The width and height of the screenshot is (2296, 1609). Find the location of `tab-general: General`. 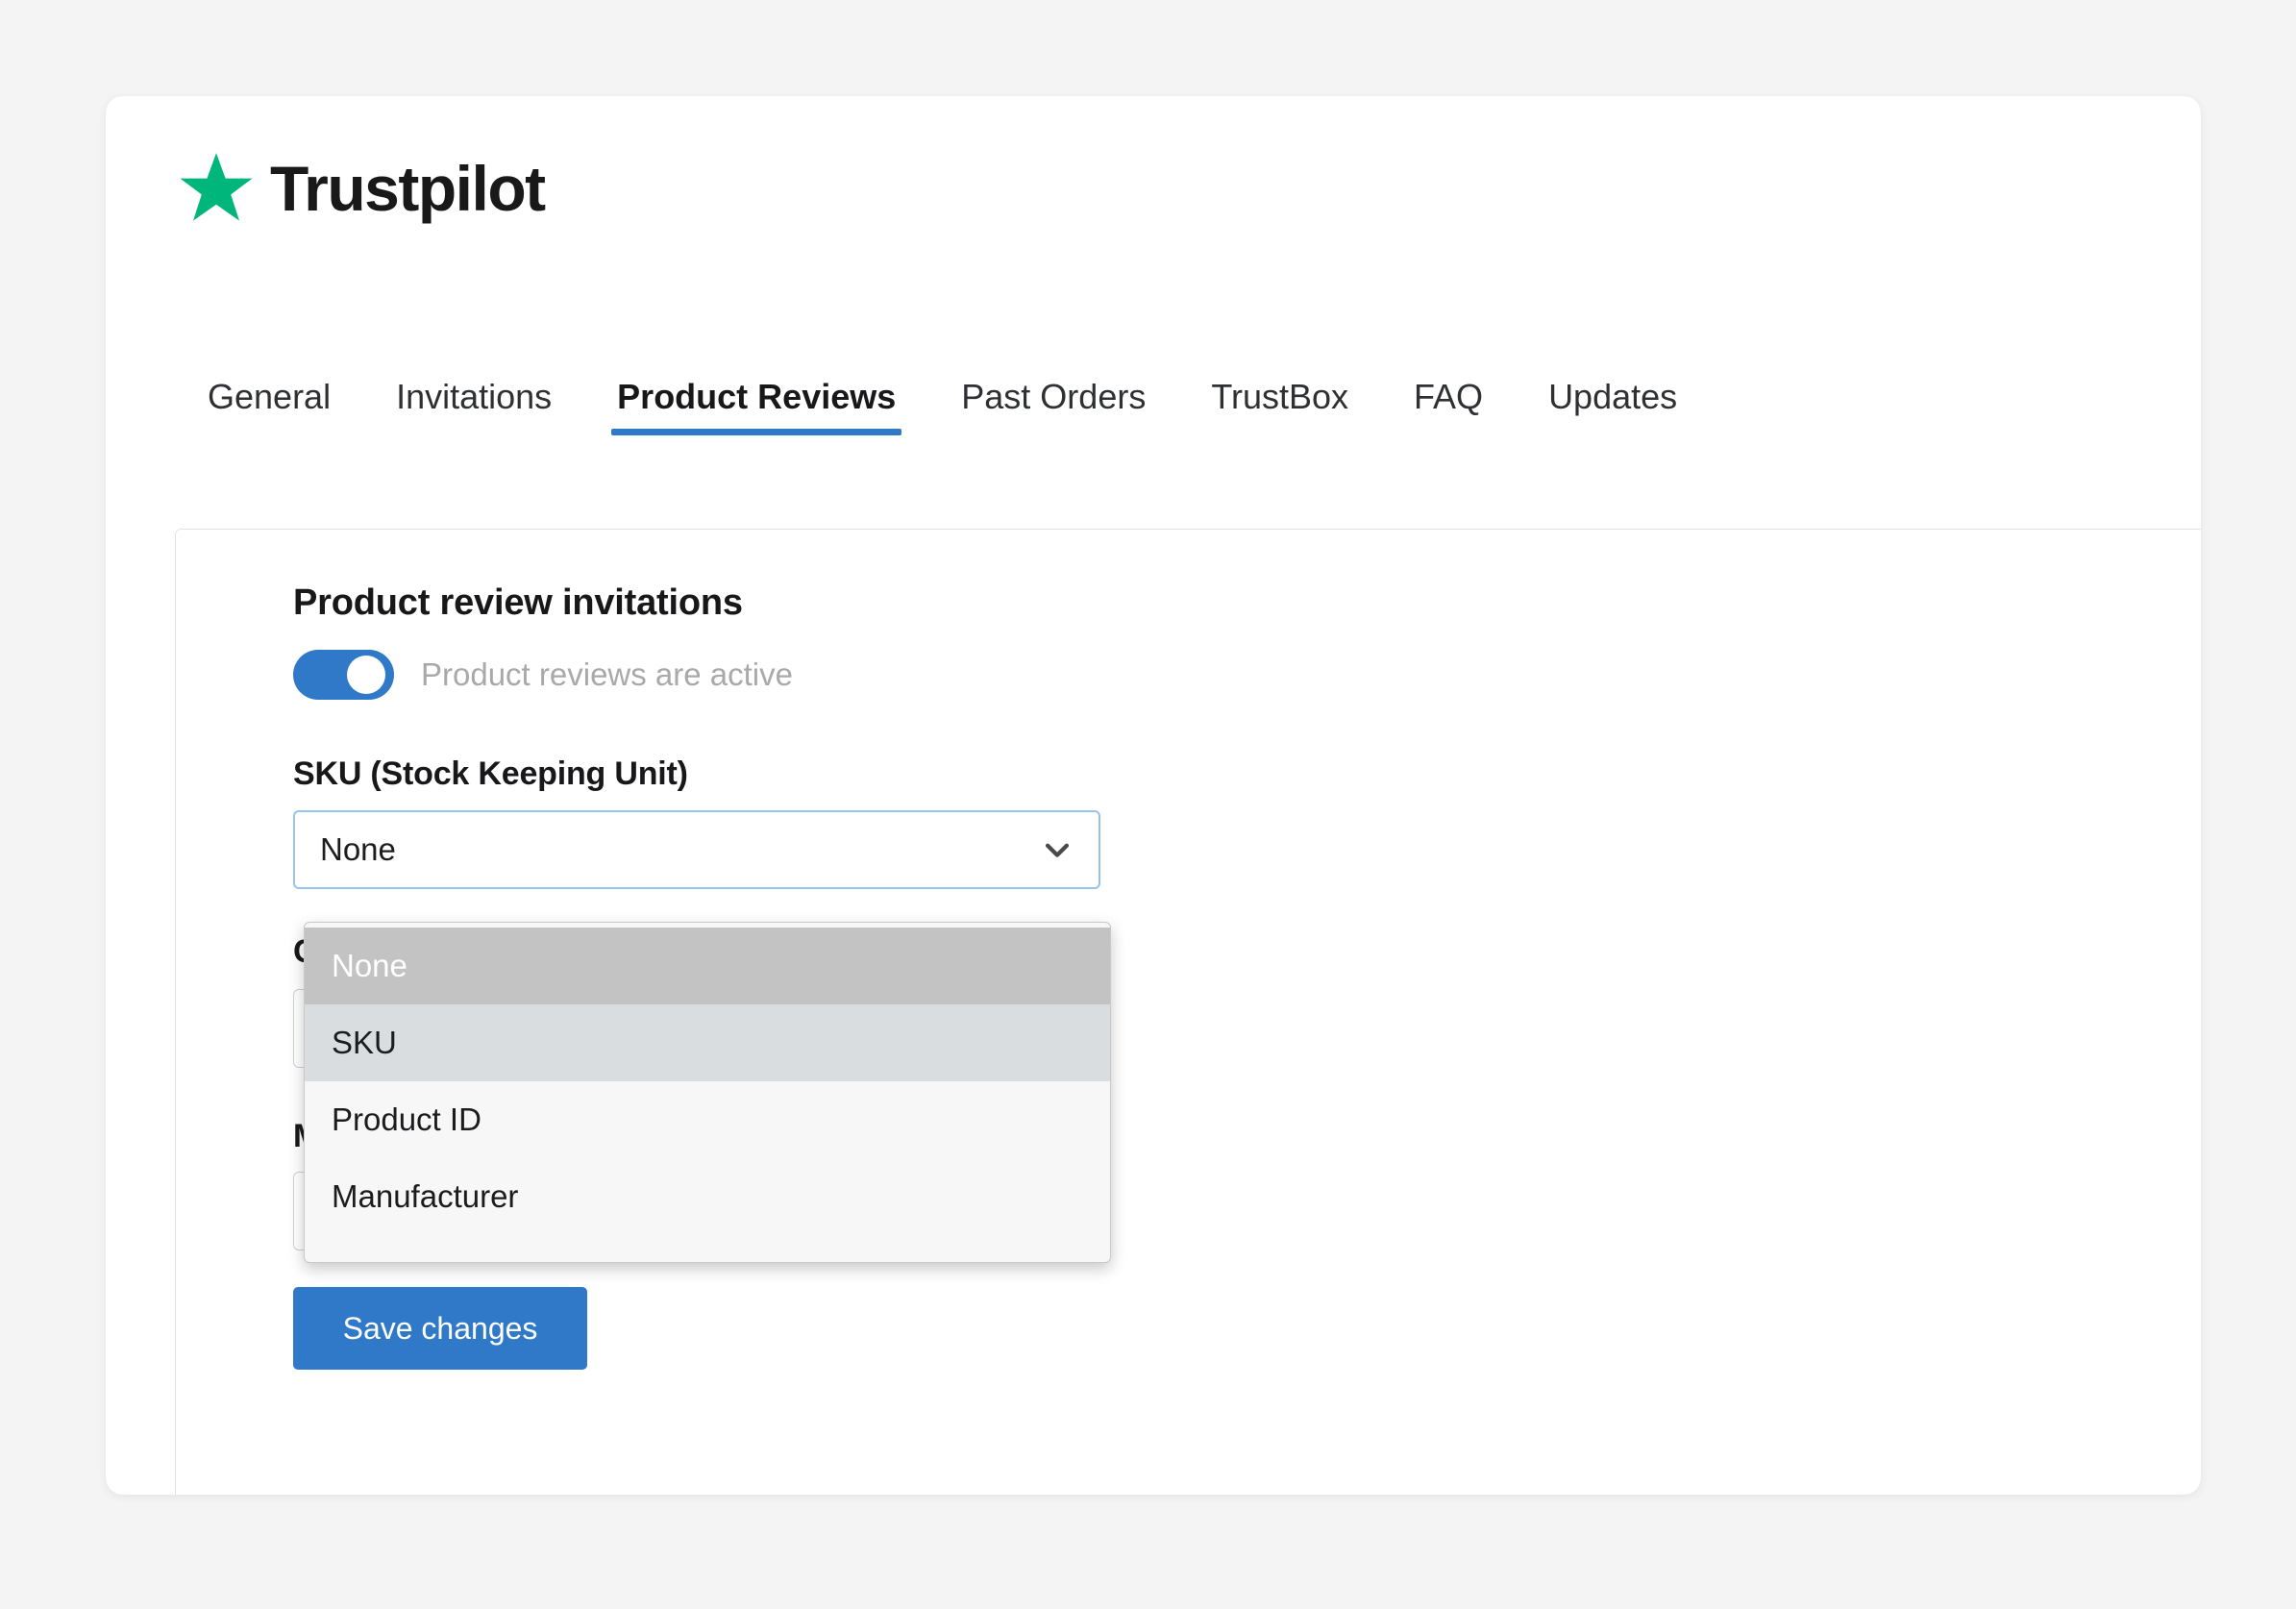

tab-general: General is located at coordinates (269, 407).